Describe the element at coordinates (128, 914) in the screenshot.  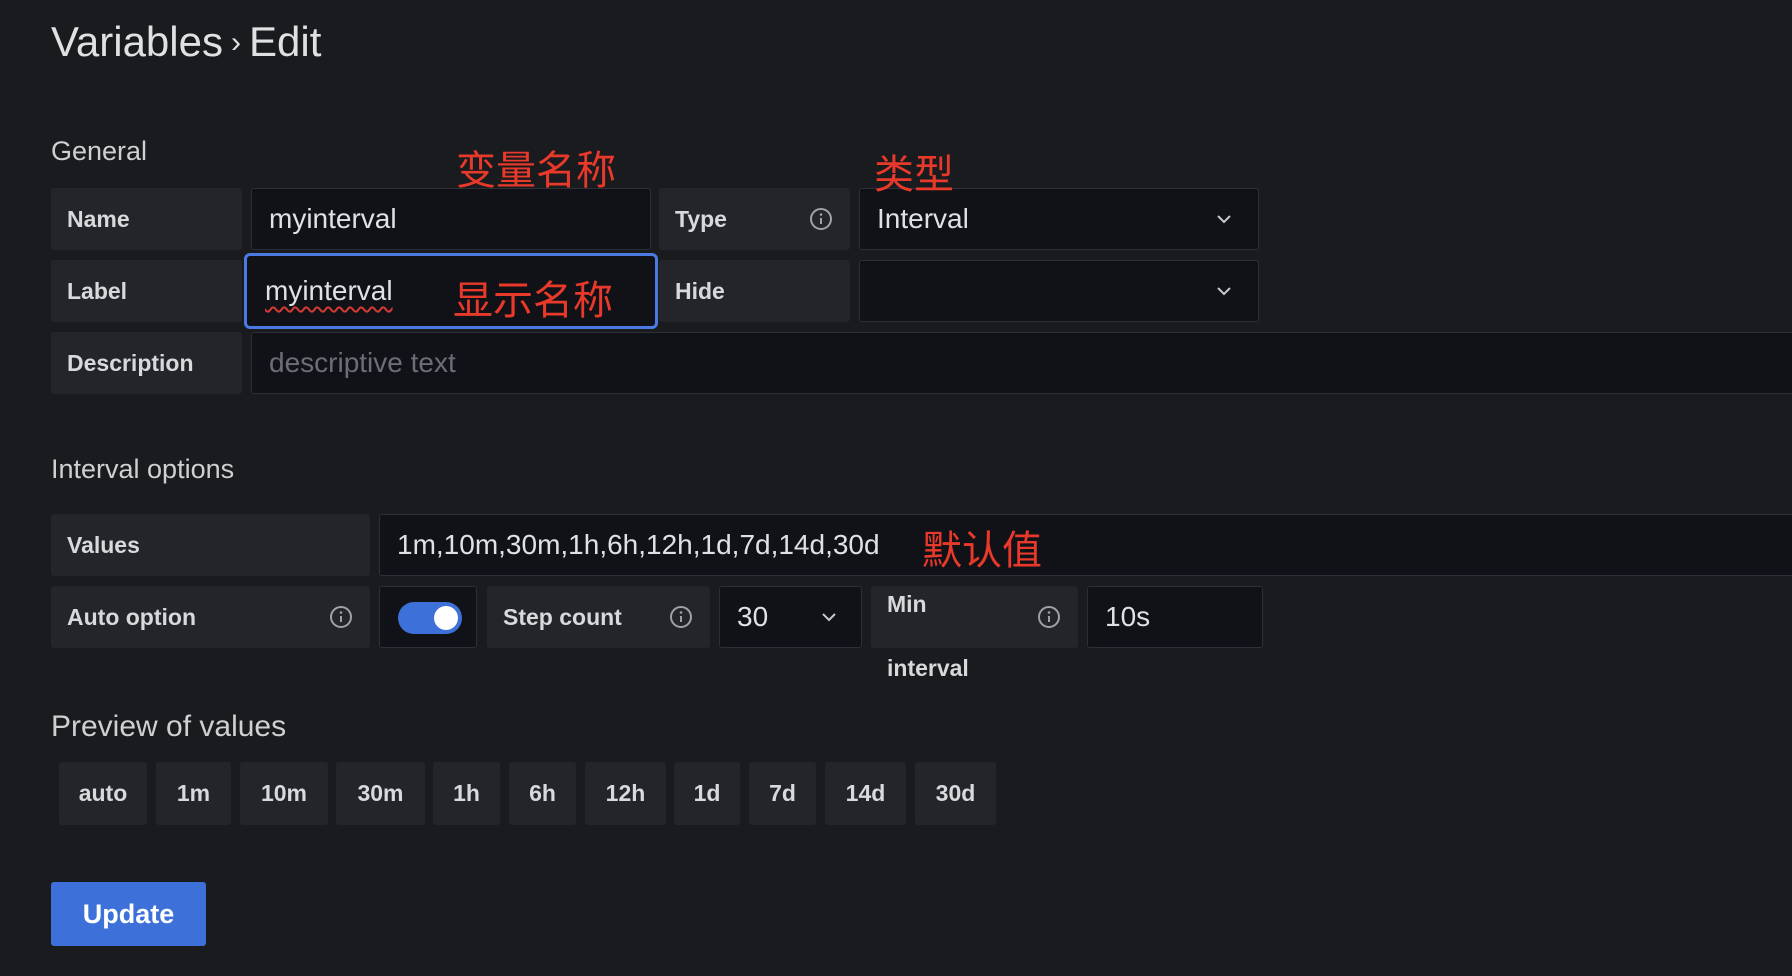
I see `update-button: Update` at that location.